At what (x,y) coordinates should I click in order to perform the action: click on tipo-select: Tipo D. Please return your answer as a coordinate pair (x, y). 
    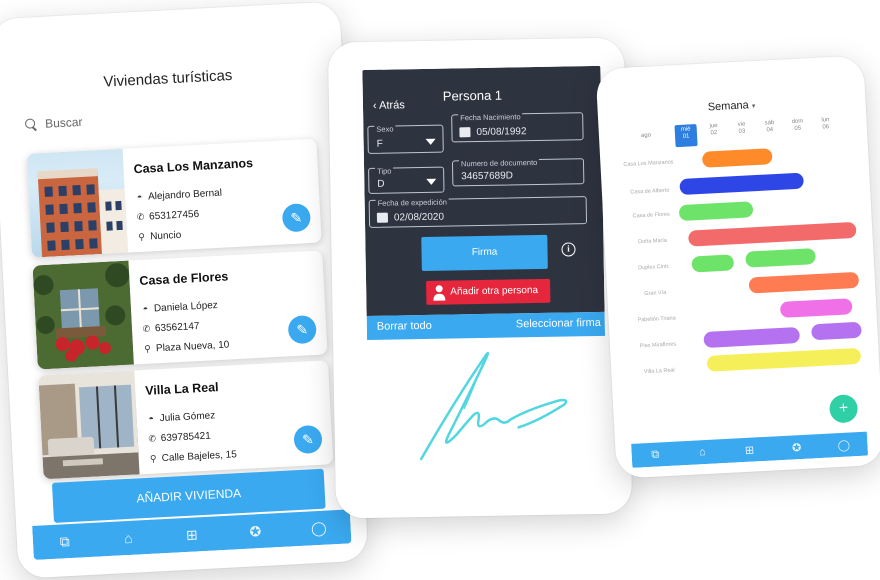
    Looking at the image, I should click on (406, 180).